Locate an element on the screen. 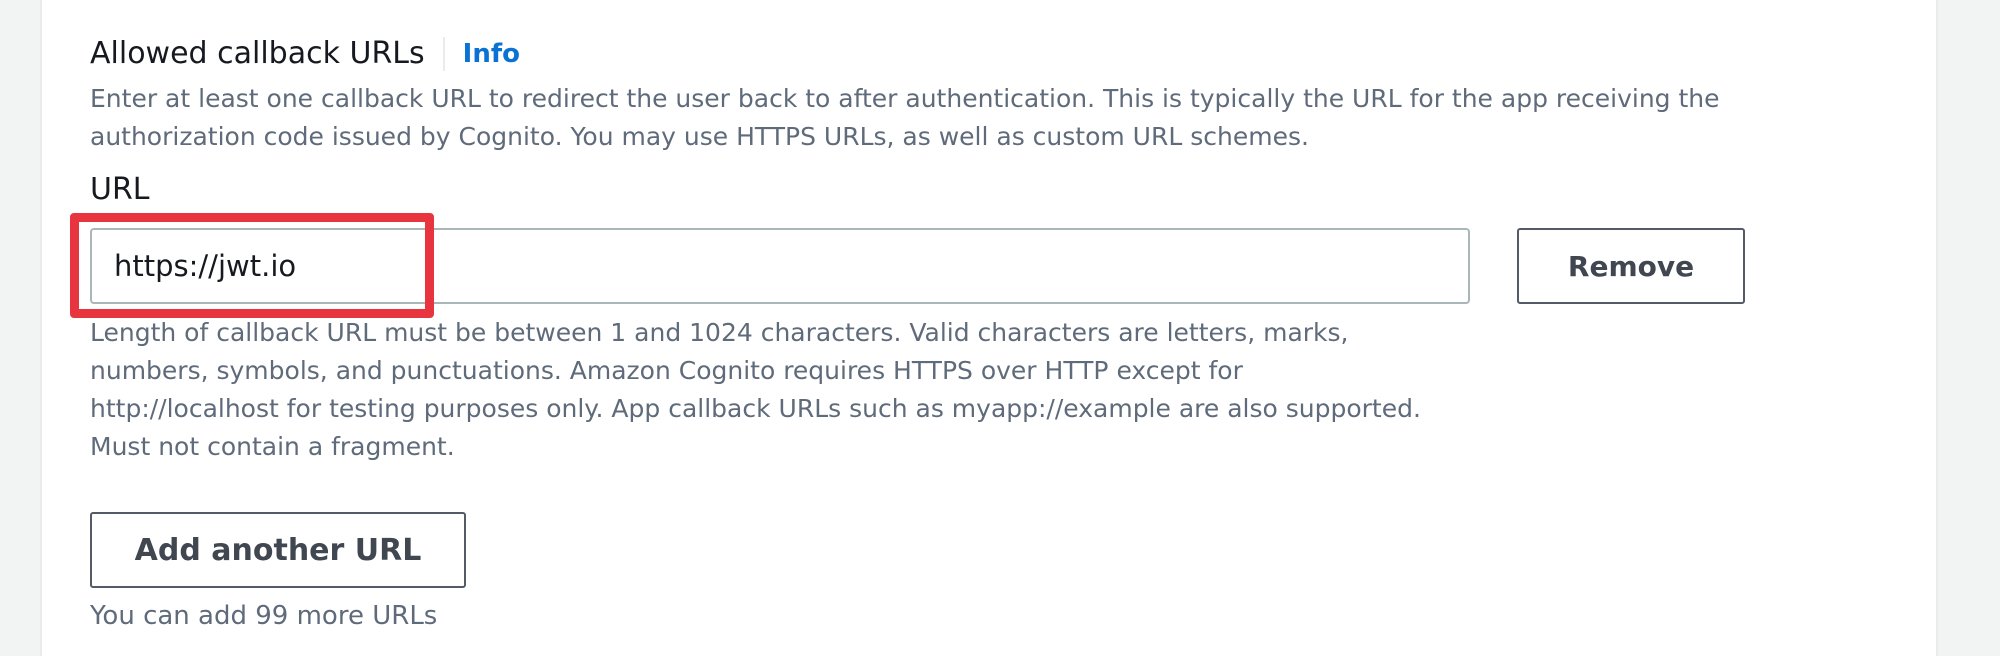 The image size is (2000, 656). header-divider is located at coordinates (443, 54).